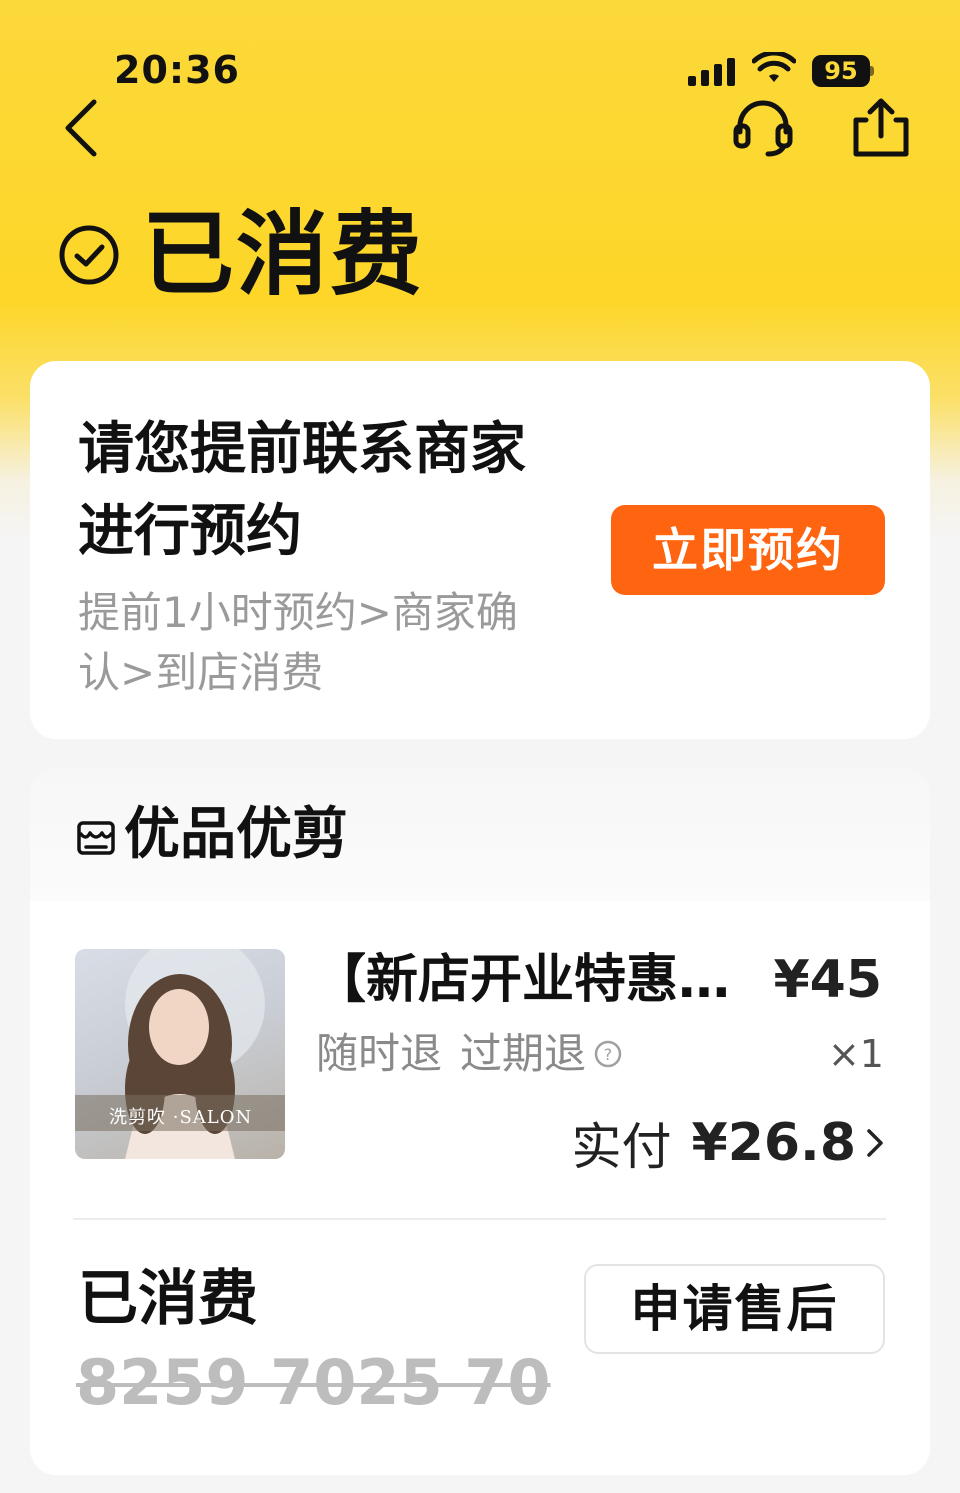  I want to click on battery-level: 95, so click(841, 71).